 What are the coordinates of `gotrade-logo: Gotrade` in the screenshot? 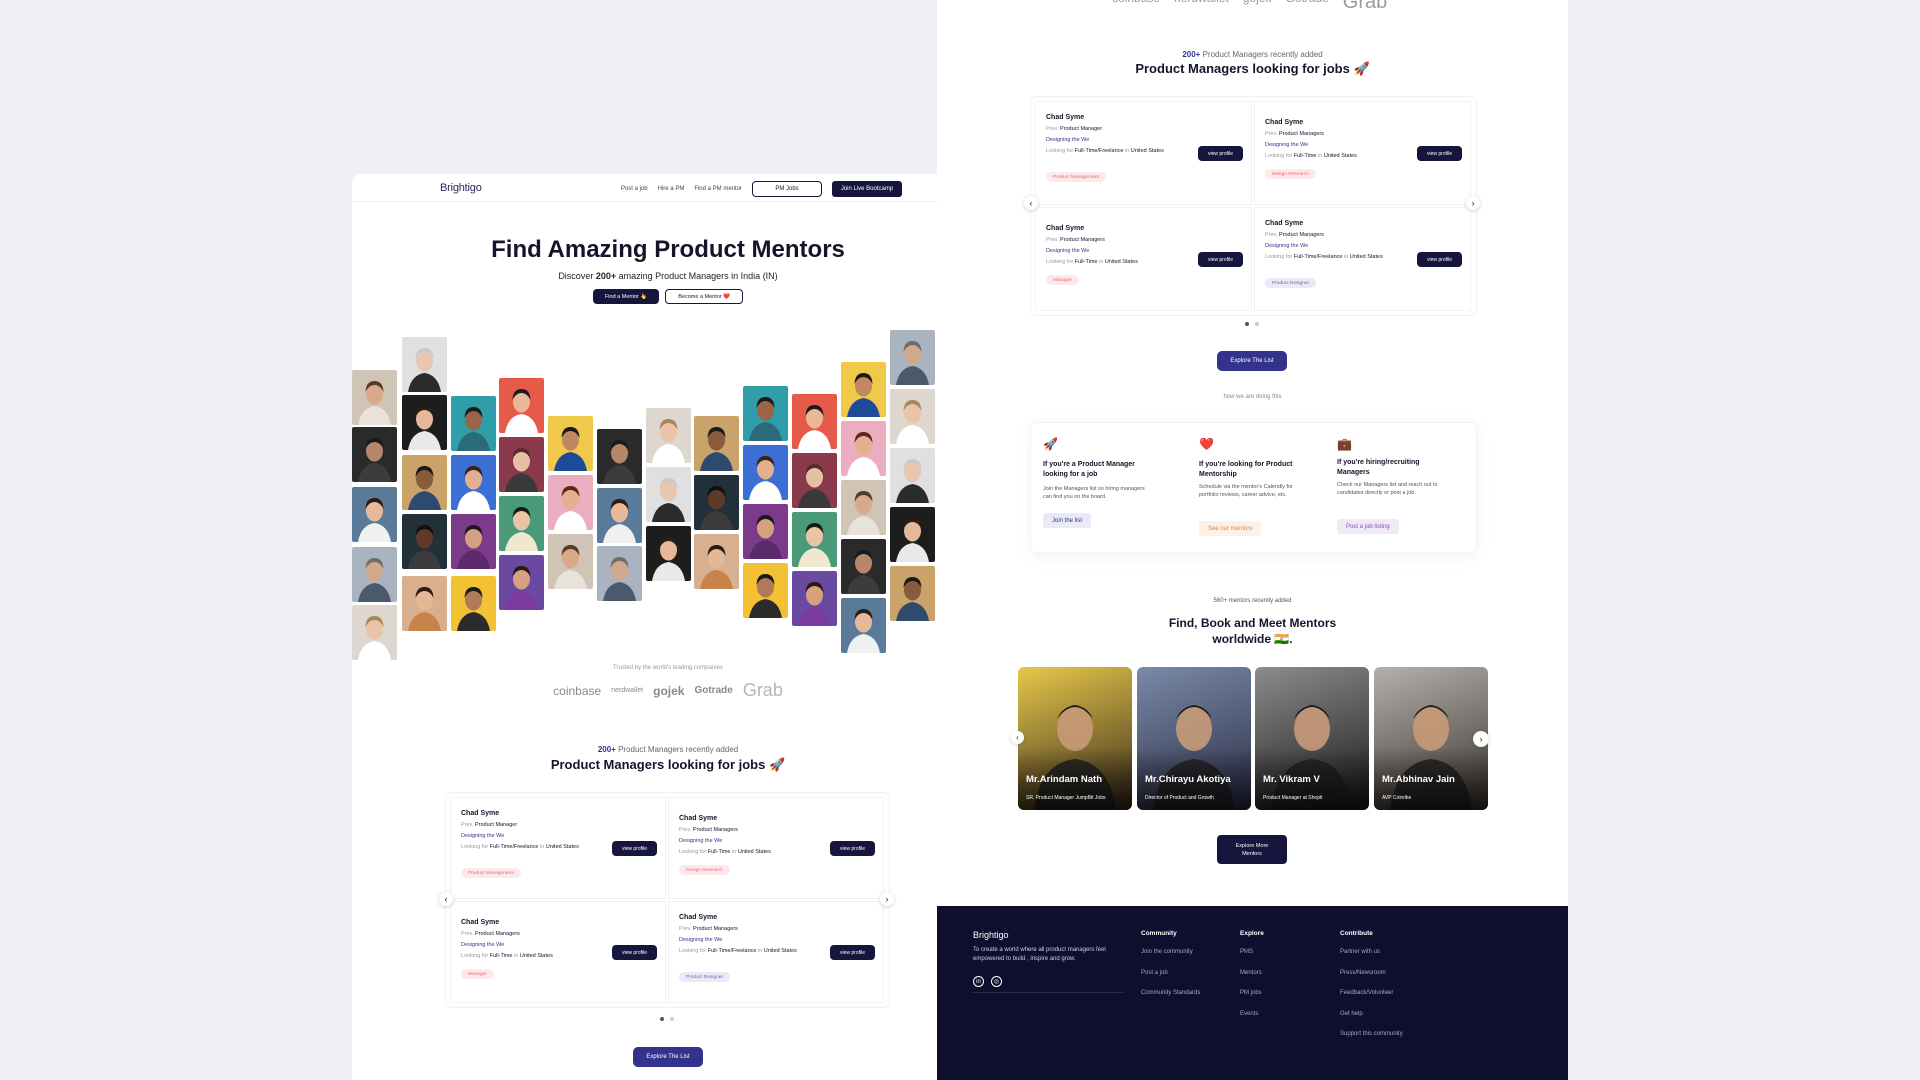 It's located at (1306, 7).